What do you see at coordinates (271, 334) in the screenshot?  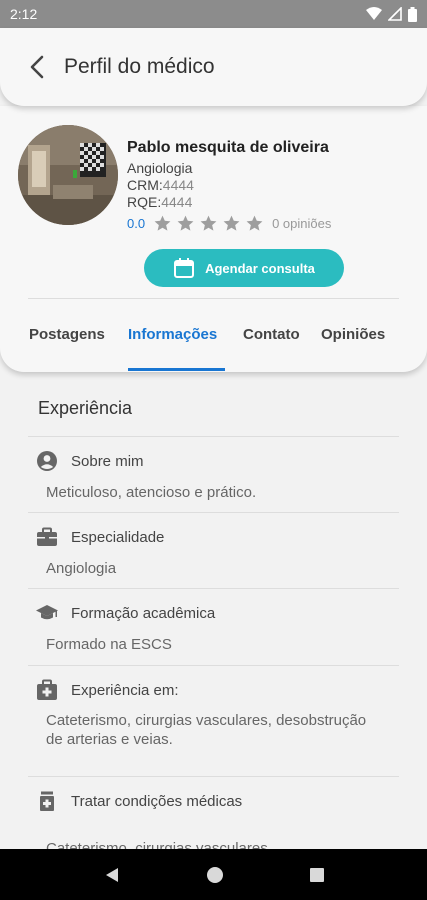 I see `tab-contato: Contato` at bounding box center [271, 334].